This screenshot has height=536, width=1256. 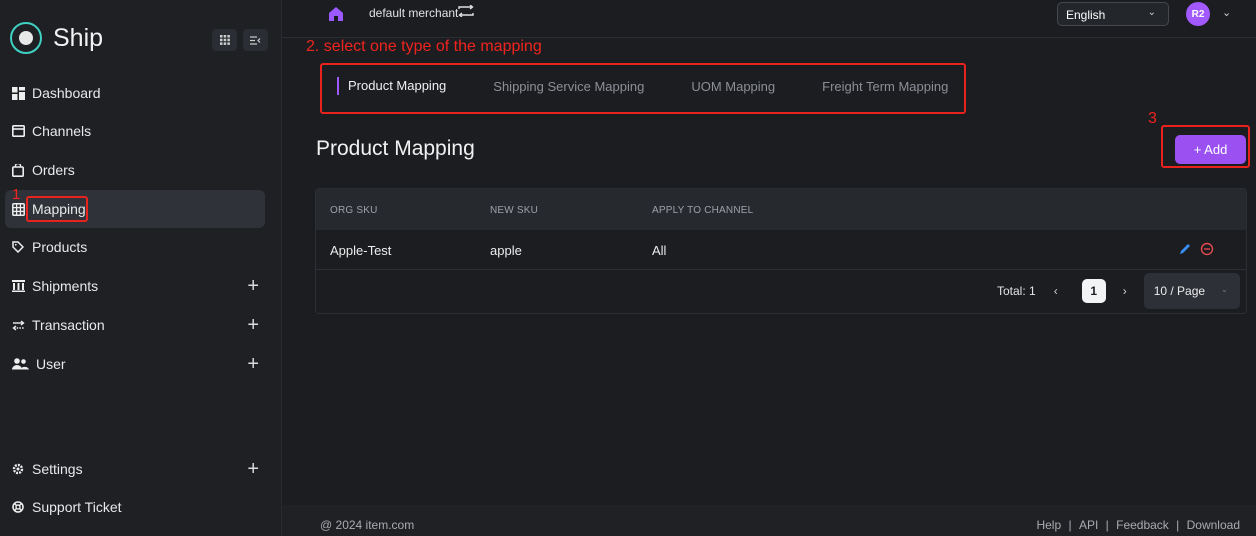 What do you see at coordinates (367, 525) in the screenshot?
I see `copyright: @ 2024 item.com` at bounding box center [367, 525].